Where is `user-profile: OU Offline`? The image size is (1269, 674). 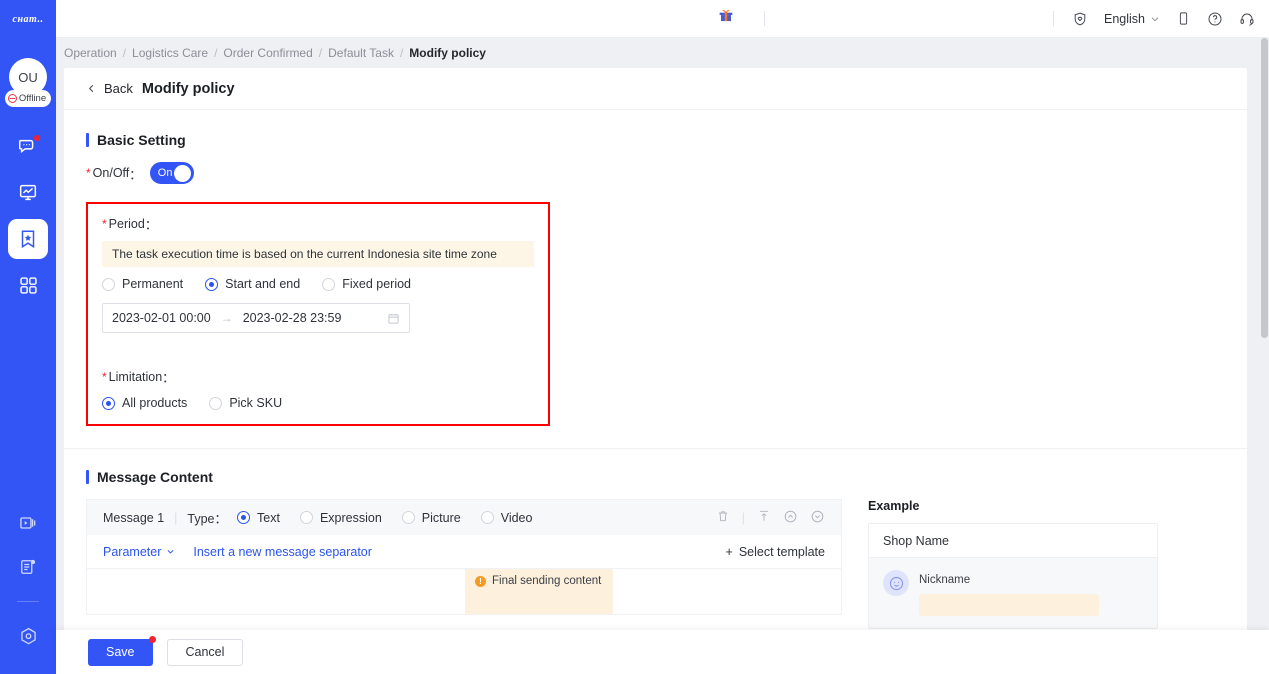 user-profile: OU Offline is located at coordinates (28, 82).